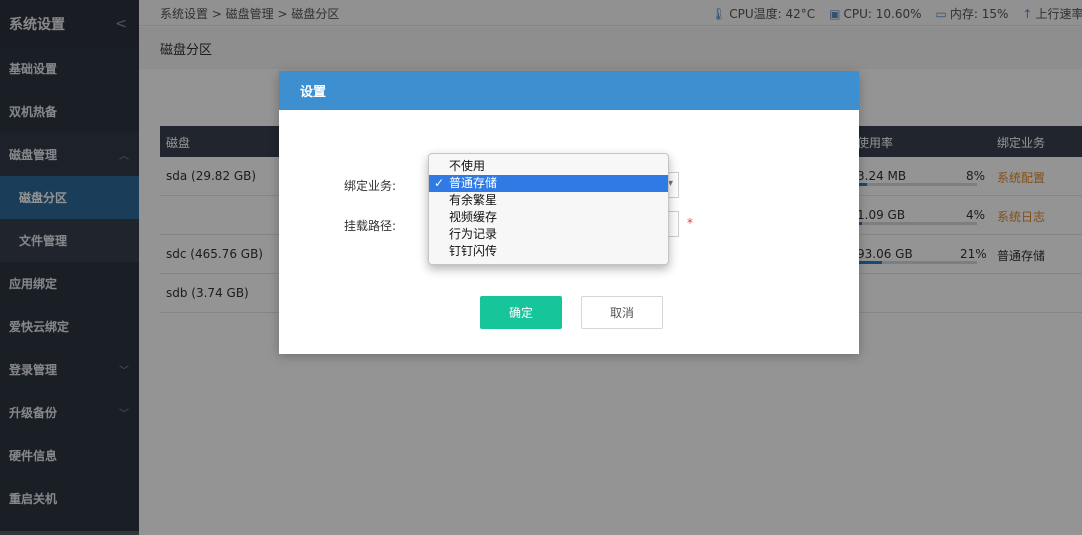 Image resolution: width=1082 pixels, height=535 pixels. Describe the element at coordinates (548, 217) in the screenshot. I see `dropdown-option-video-cache: 视频缓存` at that location.